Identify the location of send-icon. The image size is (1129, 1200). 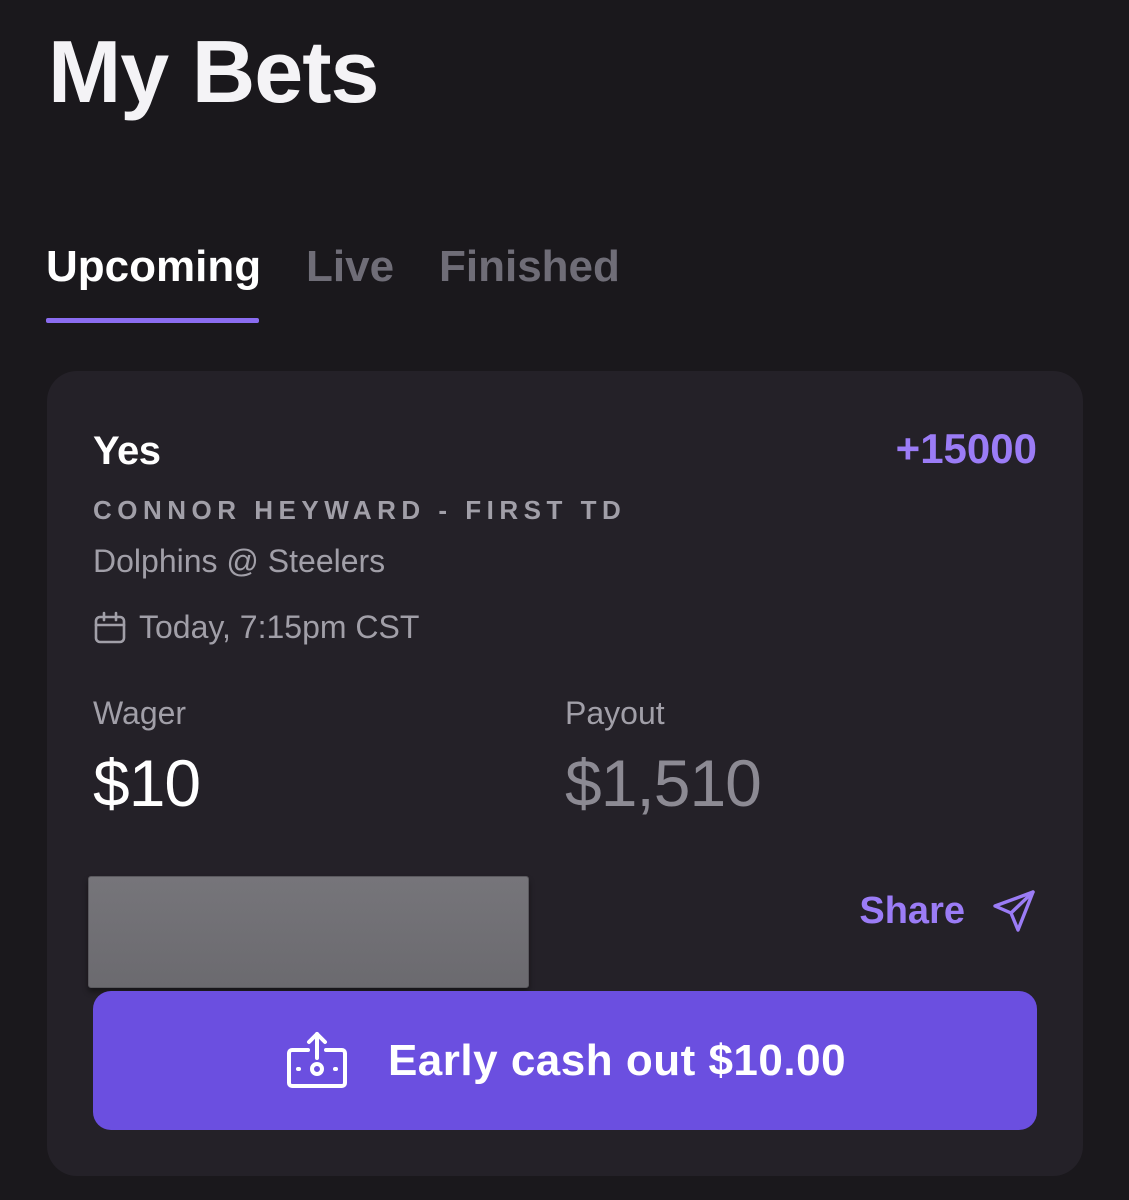
(1014, 911).